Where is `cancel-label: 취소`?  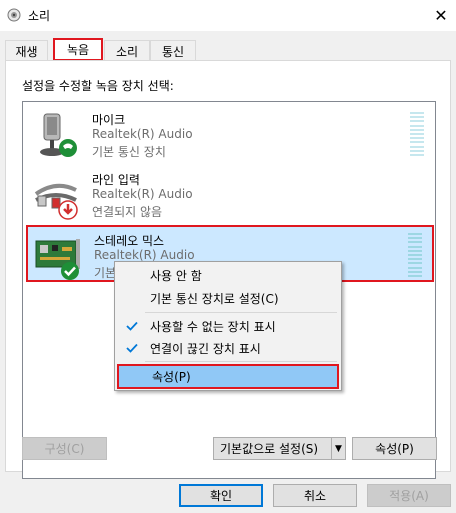 cancel-label: 취소 is located at coordinates (315, 496).